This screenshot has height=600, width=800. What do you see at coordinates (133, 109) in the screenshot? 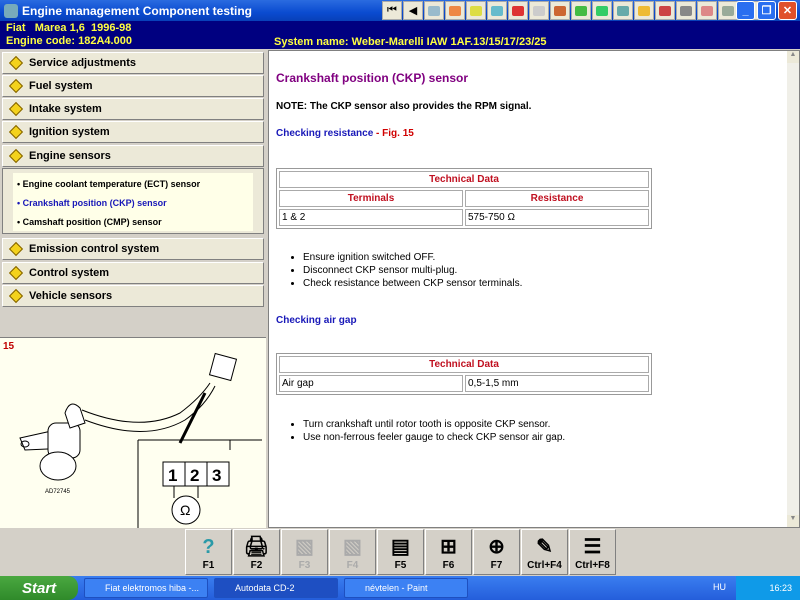
I see `menu-item-intake-system: Intake system` at bounding box center [133, 109].